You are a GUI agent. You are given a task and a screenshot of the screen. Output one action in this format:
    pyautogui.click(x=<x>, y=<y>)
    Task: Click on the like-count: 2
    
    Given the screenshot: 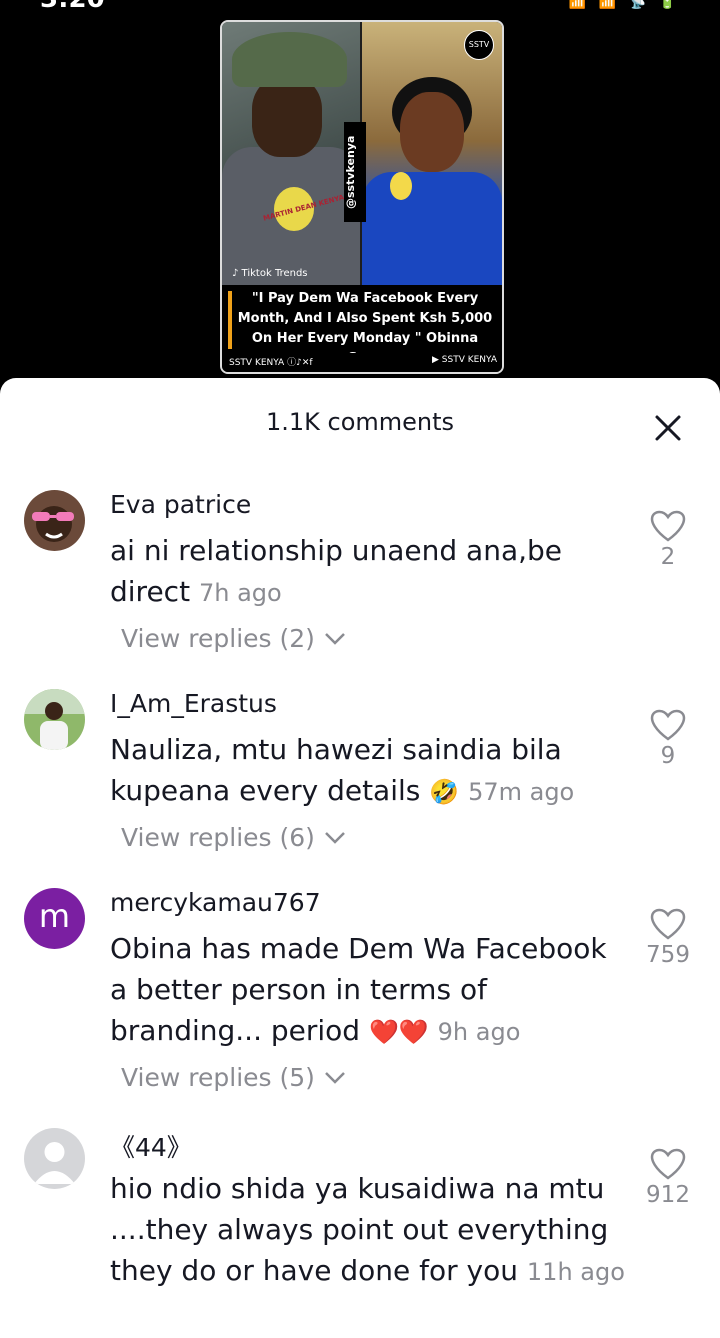 What is the action you would take?
    pyautogui.click(x=668, y=557)
    